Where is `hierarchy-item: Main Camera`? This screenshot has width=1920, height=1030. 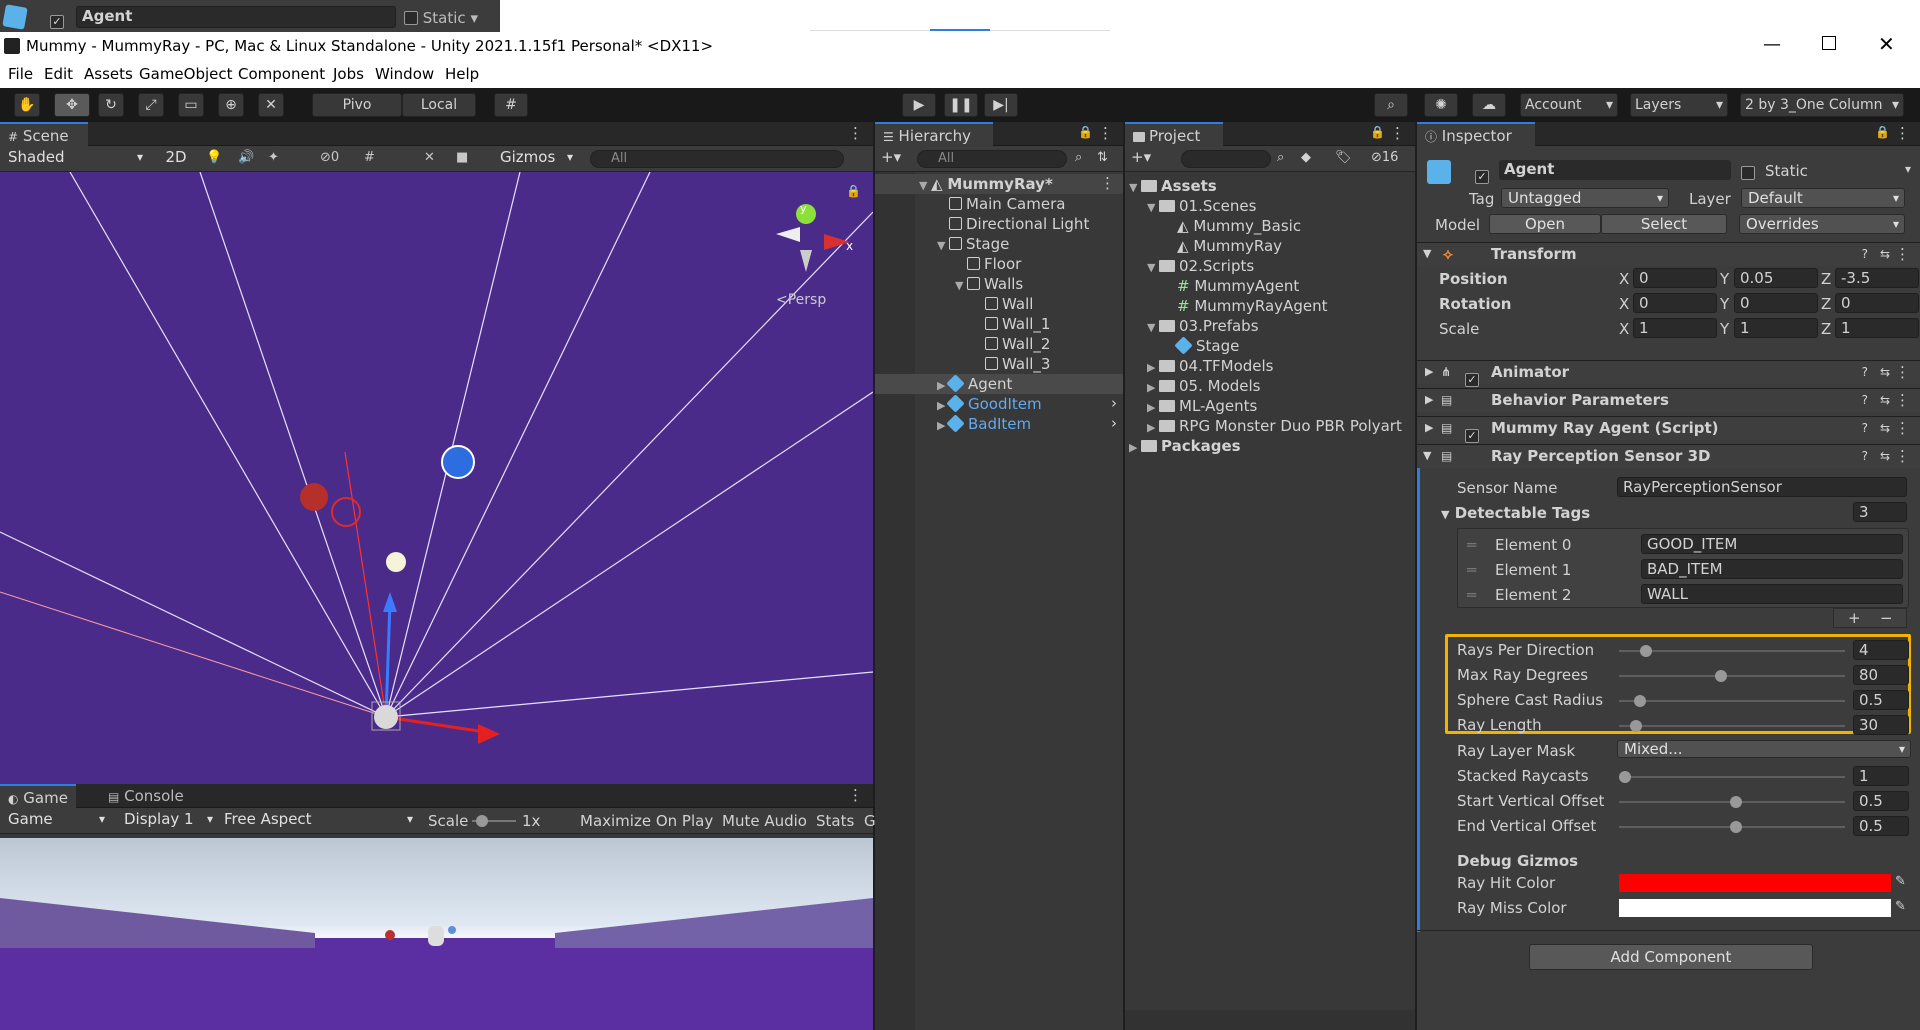 hierarchy-item: Main Camera is located at coordinates (1001, 204).